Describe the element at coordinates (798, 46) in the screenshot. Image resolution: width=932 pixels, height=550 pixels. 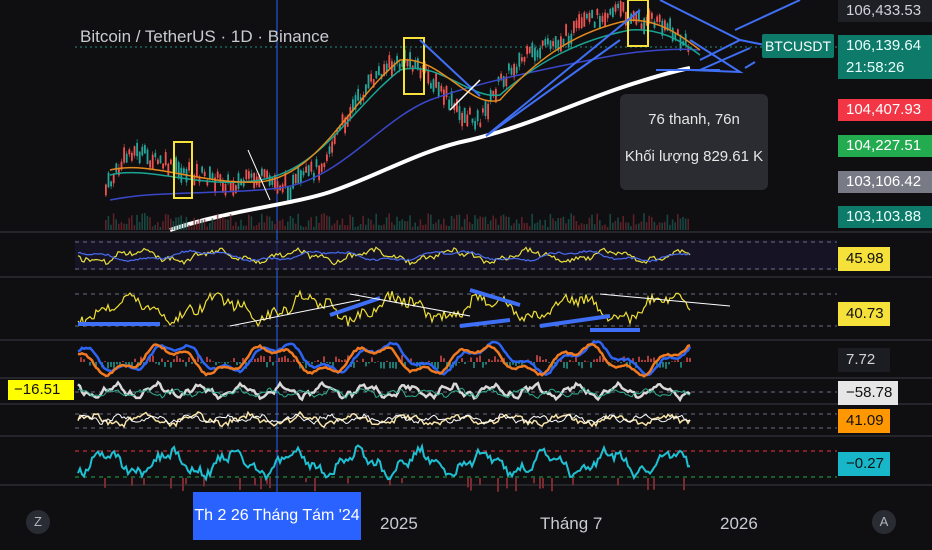
I see `symbol-badge: BTCUSDT` at that location.